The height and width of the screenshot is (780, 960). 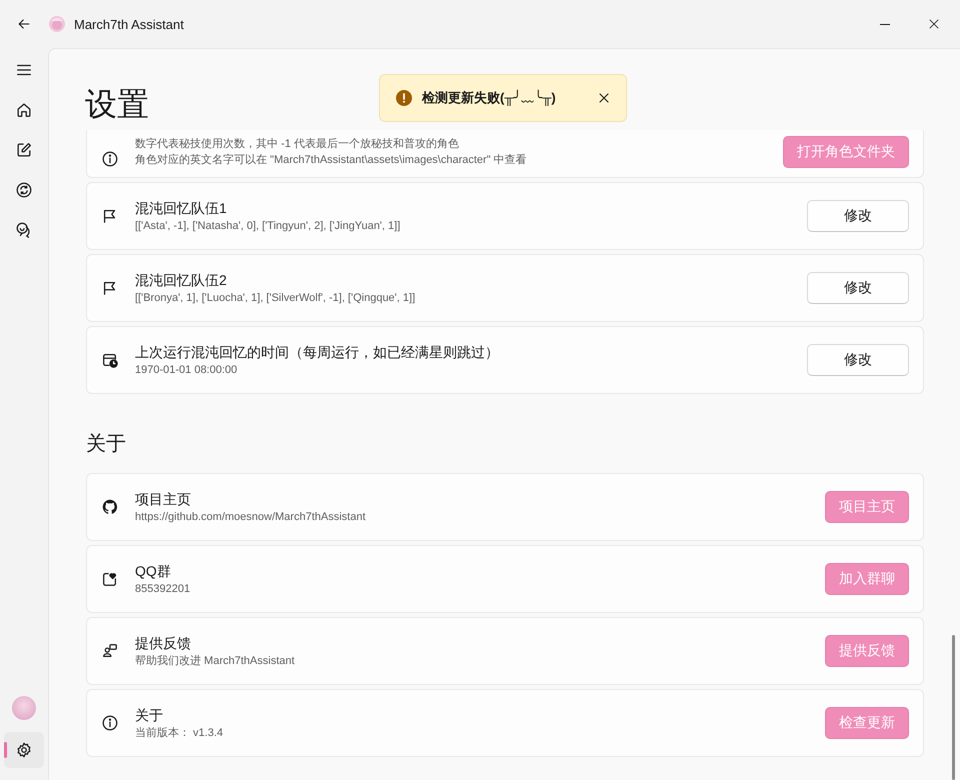 I want to click on setting-description: https://github.com/moesnow/March7thAssistant, so click(x=250, y=517).